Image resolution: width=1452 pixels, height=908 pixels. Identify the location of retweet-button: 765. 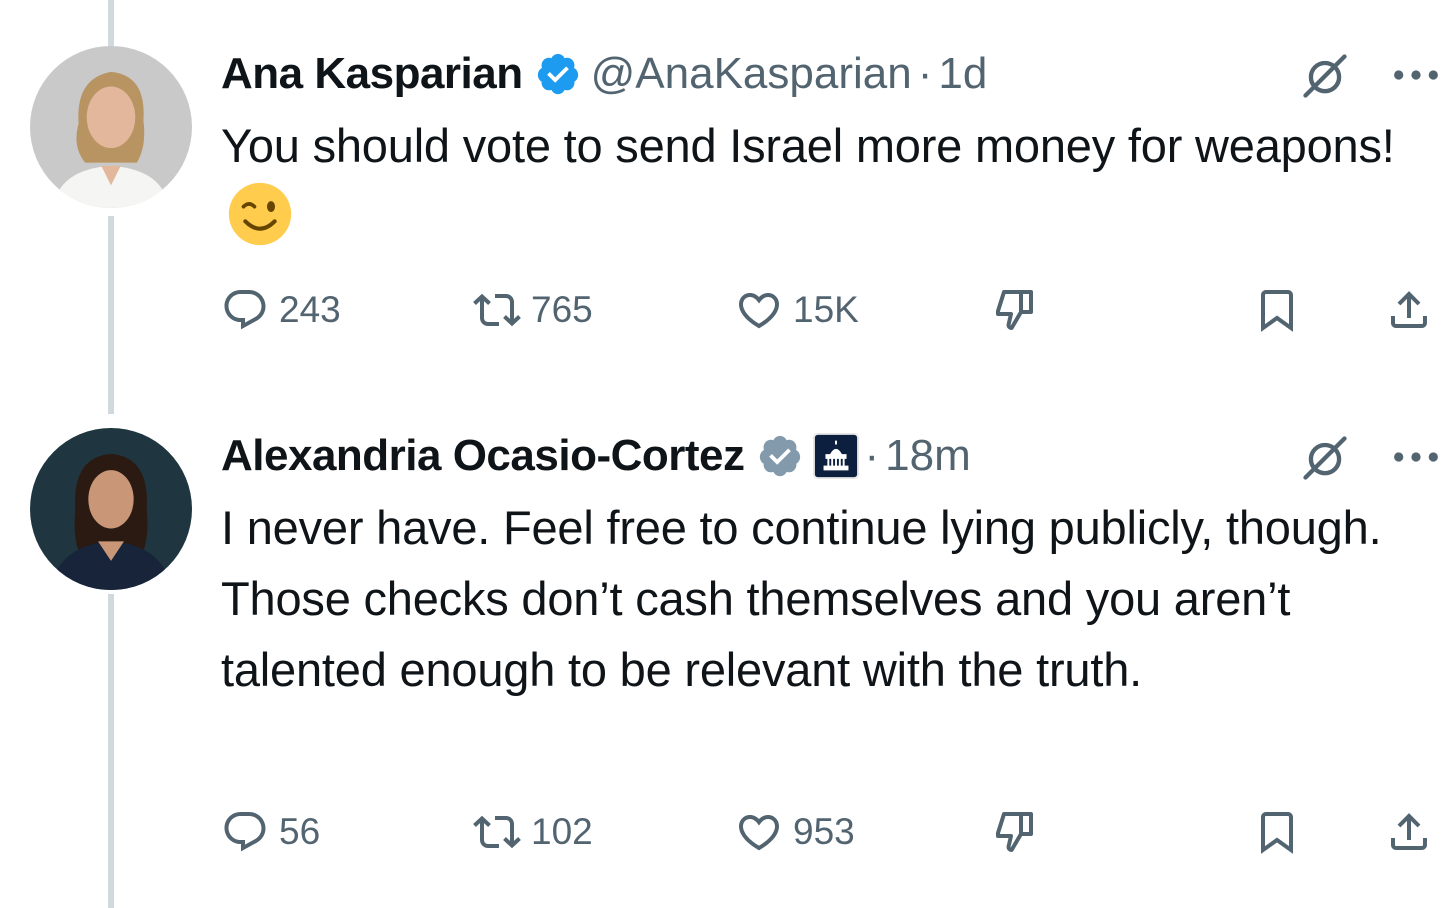
(533, 310).